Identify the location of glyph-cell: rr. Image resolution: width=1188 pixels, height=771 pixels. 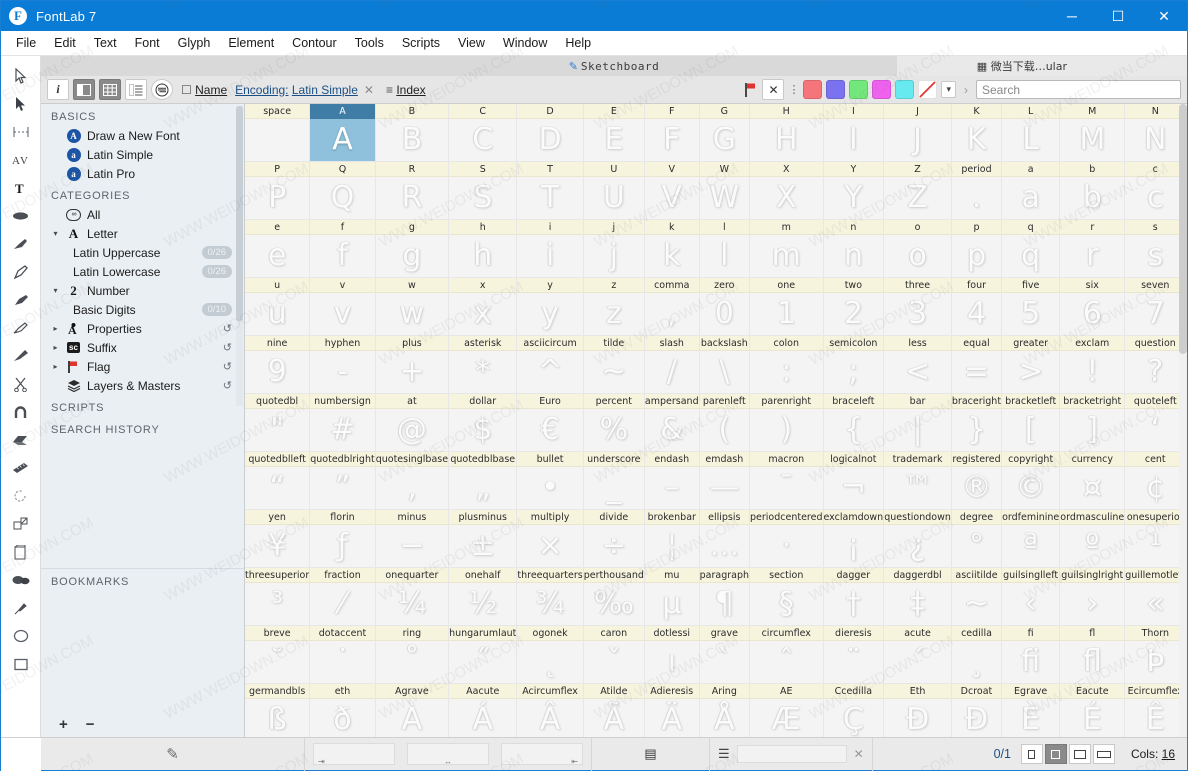
(1093, 249).